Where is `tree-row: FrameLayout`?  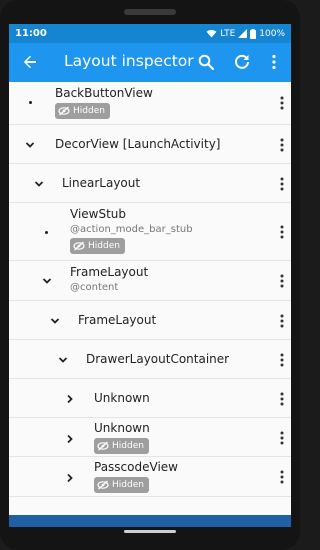 tree-row: FrameLayout is located at coordinates (150, 320).